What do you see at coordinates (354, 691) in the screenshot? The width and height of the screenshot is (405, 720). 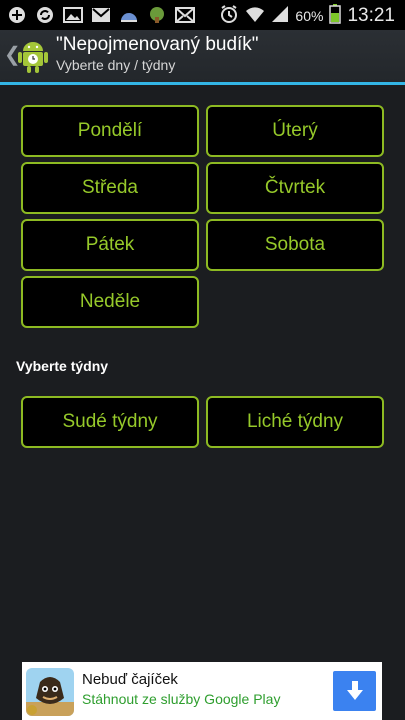 I see `download-icon` at bounding box center [354, 691].